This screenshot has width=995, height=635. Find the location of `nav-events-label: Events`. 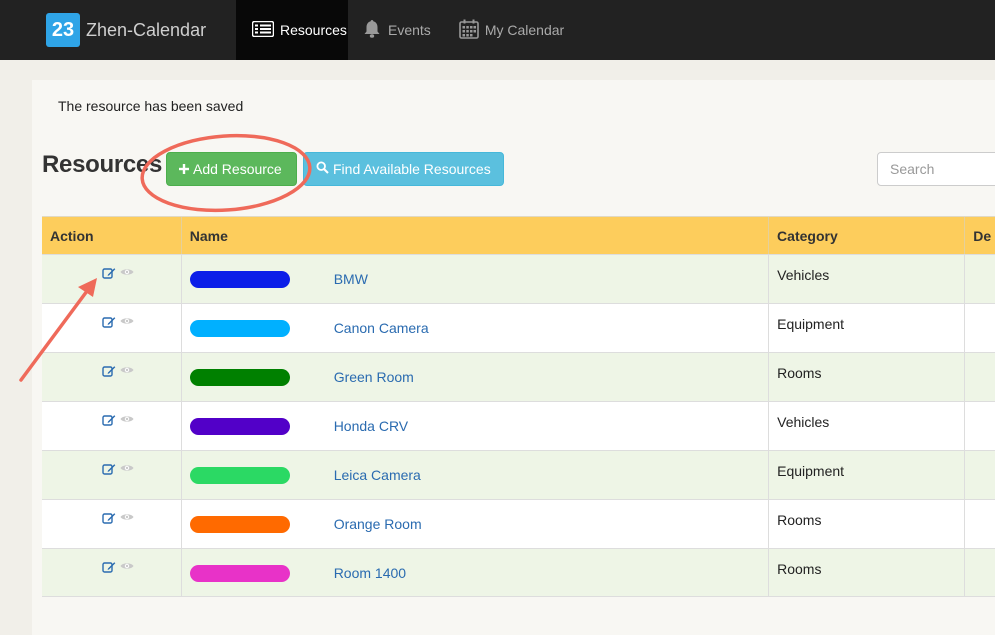

nav-events-label: Events is located at coordinates (409, 30).